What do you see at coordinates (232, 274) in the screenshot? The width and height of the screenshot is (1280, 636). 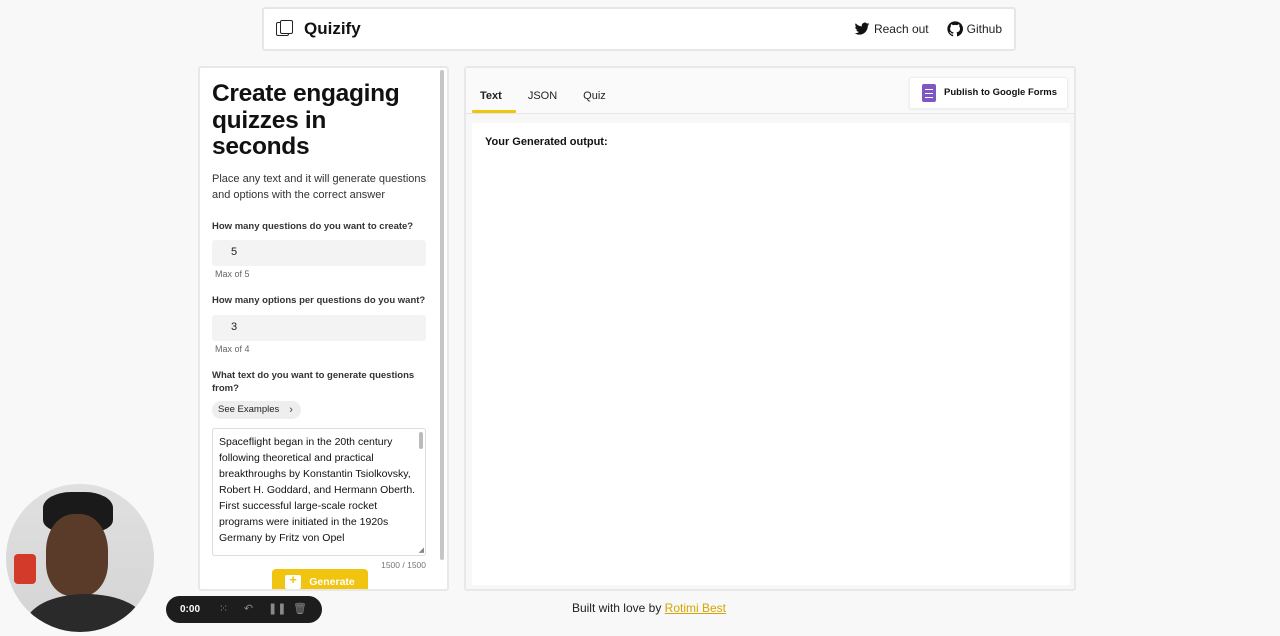 I see `questions-count-hint: Max of 5` at bounding box center [232, 274].